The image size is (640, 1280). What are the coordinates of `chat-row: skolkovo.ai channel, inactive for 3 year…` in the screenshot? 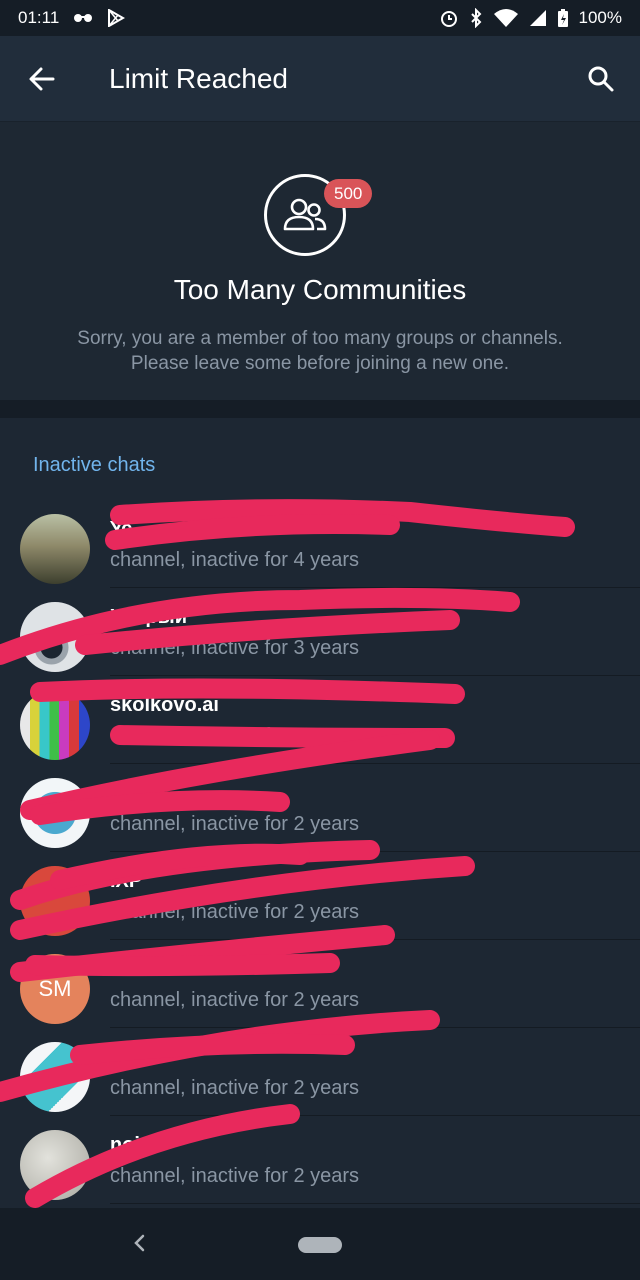 It's located at (320, 720).